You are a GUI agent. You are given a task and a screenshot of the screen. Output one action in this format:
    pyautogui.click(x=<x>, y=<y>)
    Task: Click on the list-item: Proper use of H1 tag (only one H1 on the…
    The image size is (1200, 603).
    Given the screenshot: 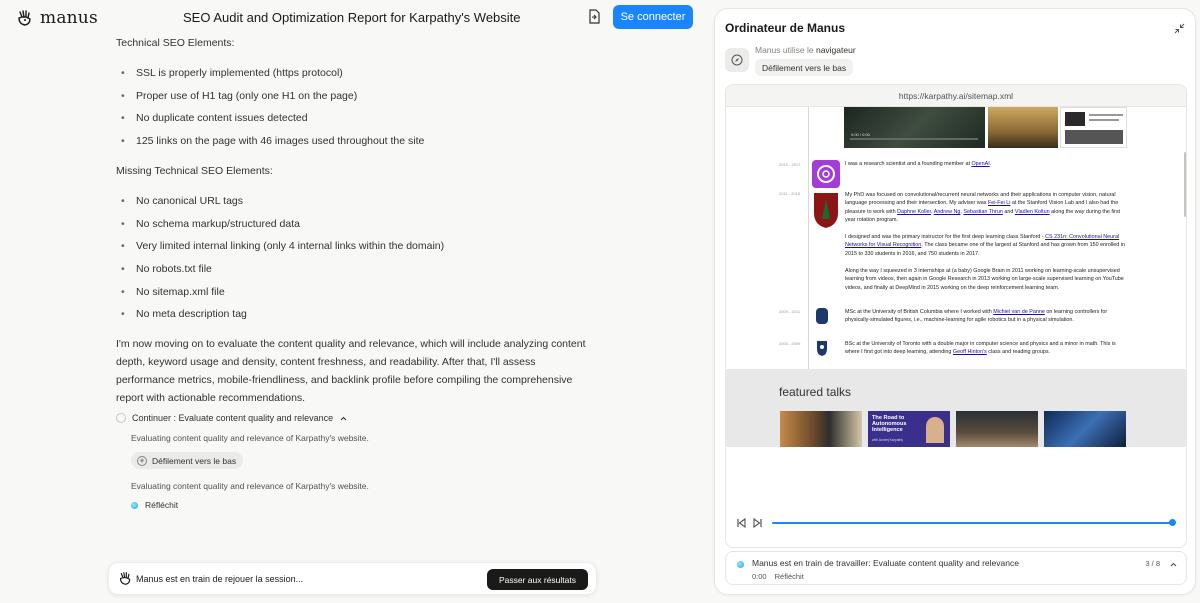 What is the action you would take?
    pyautogui.click(x=239, y=96)
    